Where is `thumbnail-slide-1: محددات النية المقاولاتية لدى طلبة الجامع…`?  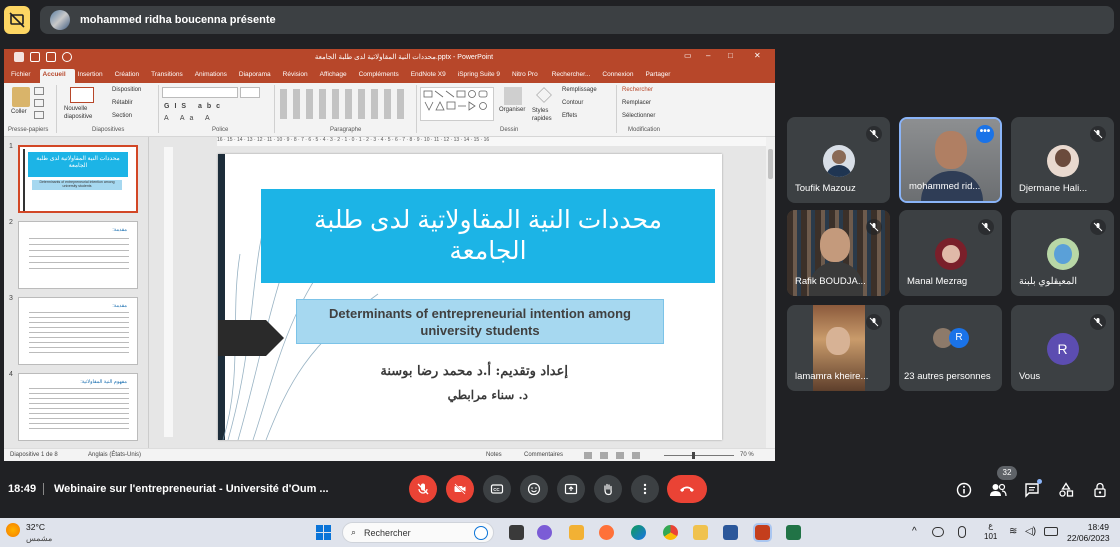 thumbnail-slide-1: محددات النية المقاولاتية لدى طلبة الجامع… is located at coordinates (78, 179).